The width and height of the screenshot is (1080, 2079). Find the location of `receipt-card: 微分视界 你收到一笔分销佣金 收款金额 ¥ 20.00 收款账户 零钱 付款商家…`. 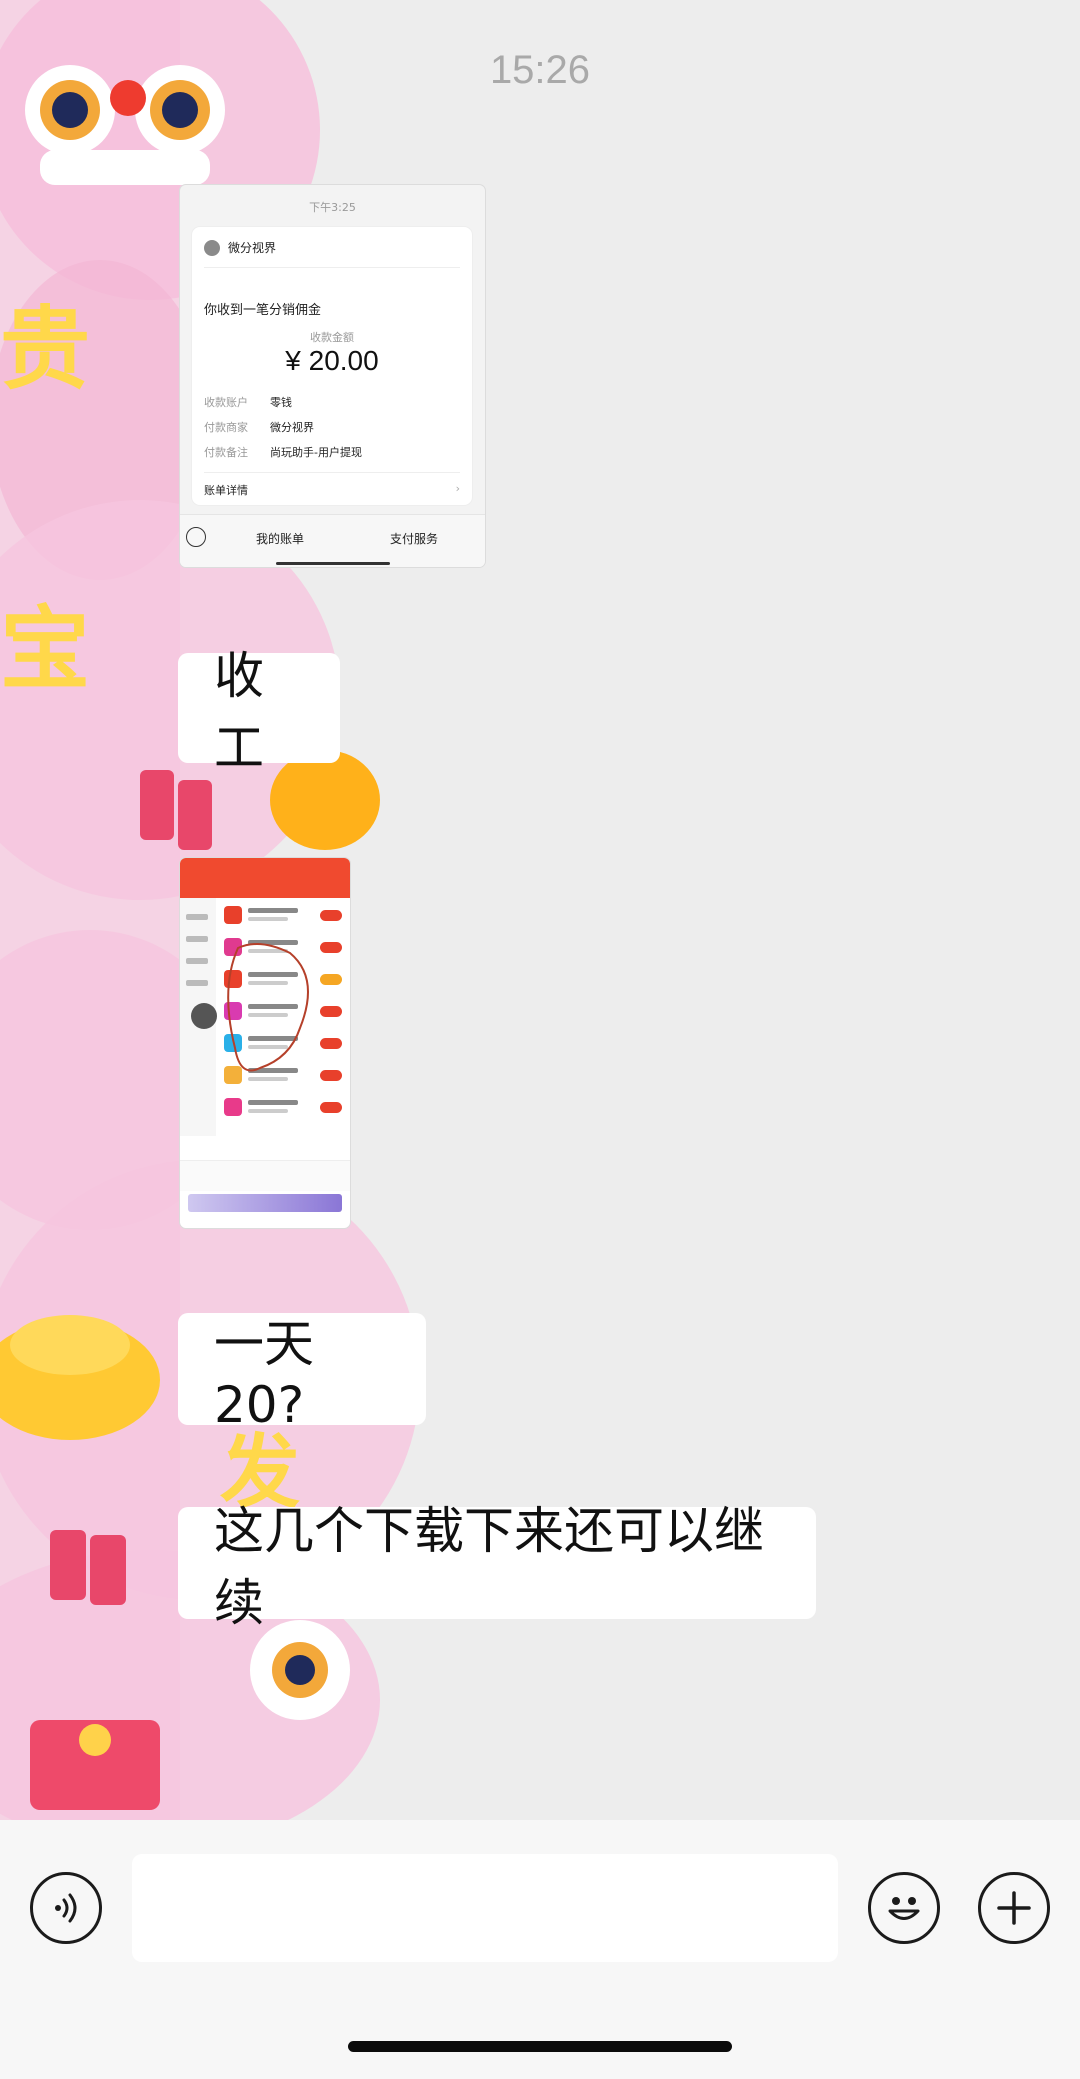

receipt-card: 微分视界 你收到一笔分销佣金 收款金额 ¥ 20.00 收款账户 零钱 付款商家… is located at coordinates (332, 366).